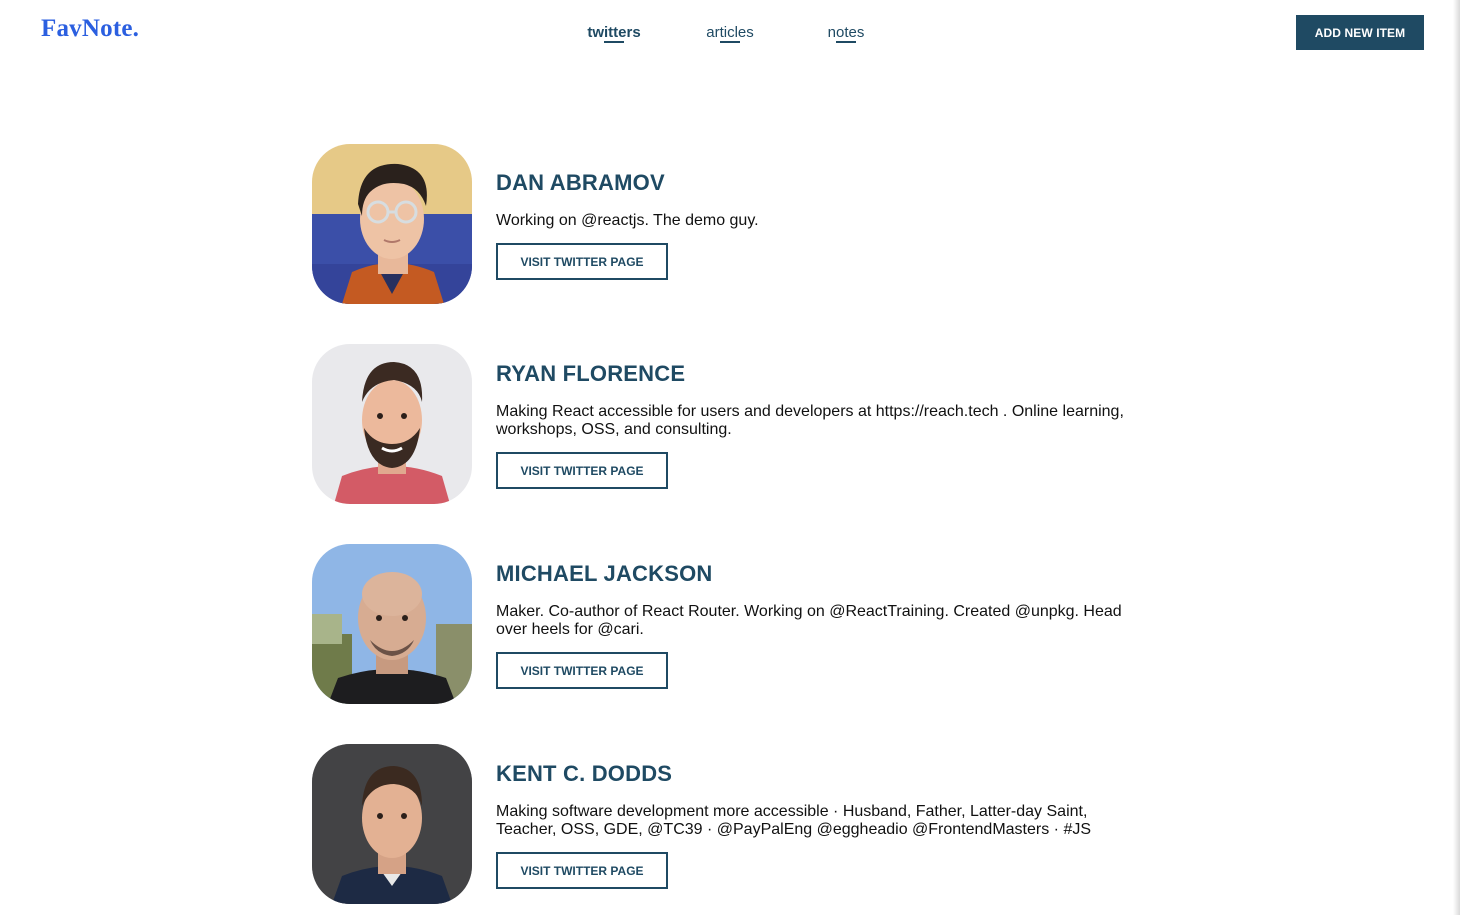  What do you see at coordinates (584, 773) in the screenshot?
I see `card-name: KENT C. DODDS` at bounding box center [584, 773].